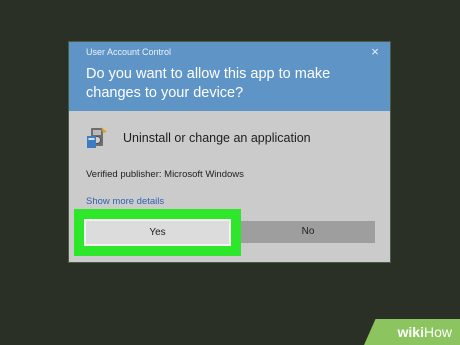  I want to click on wikihow-watermark: wikiHow, so click(412, 332).